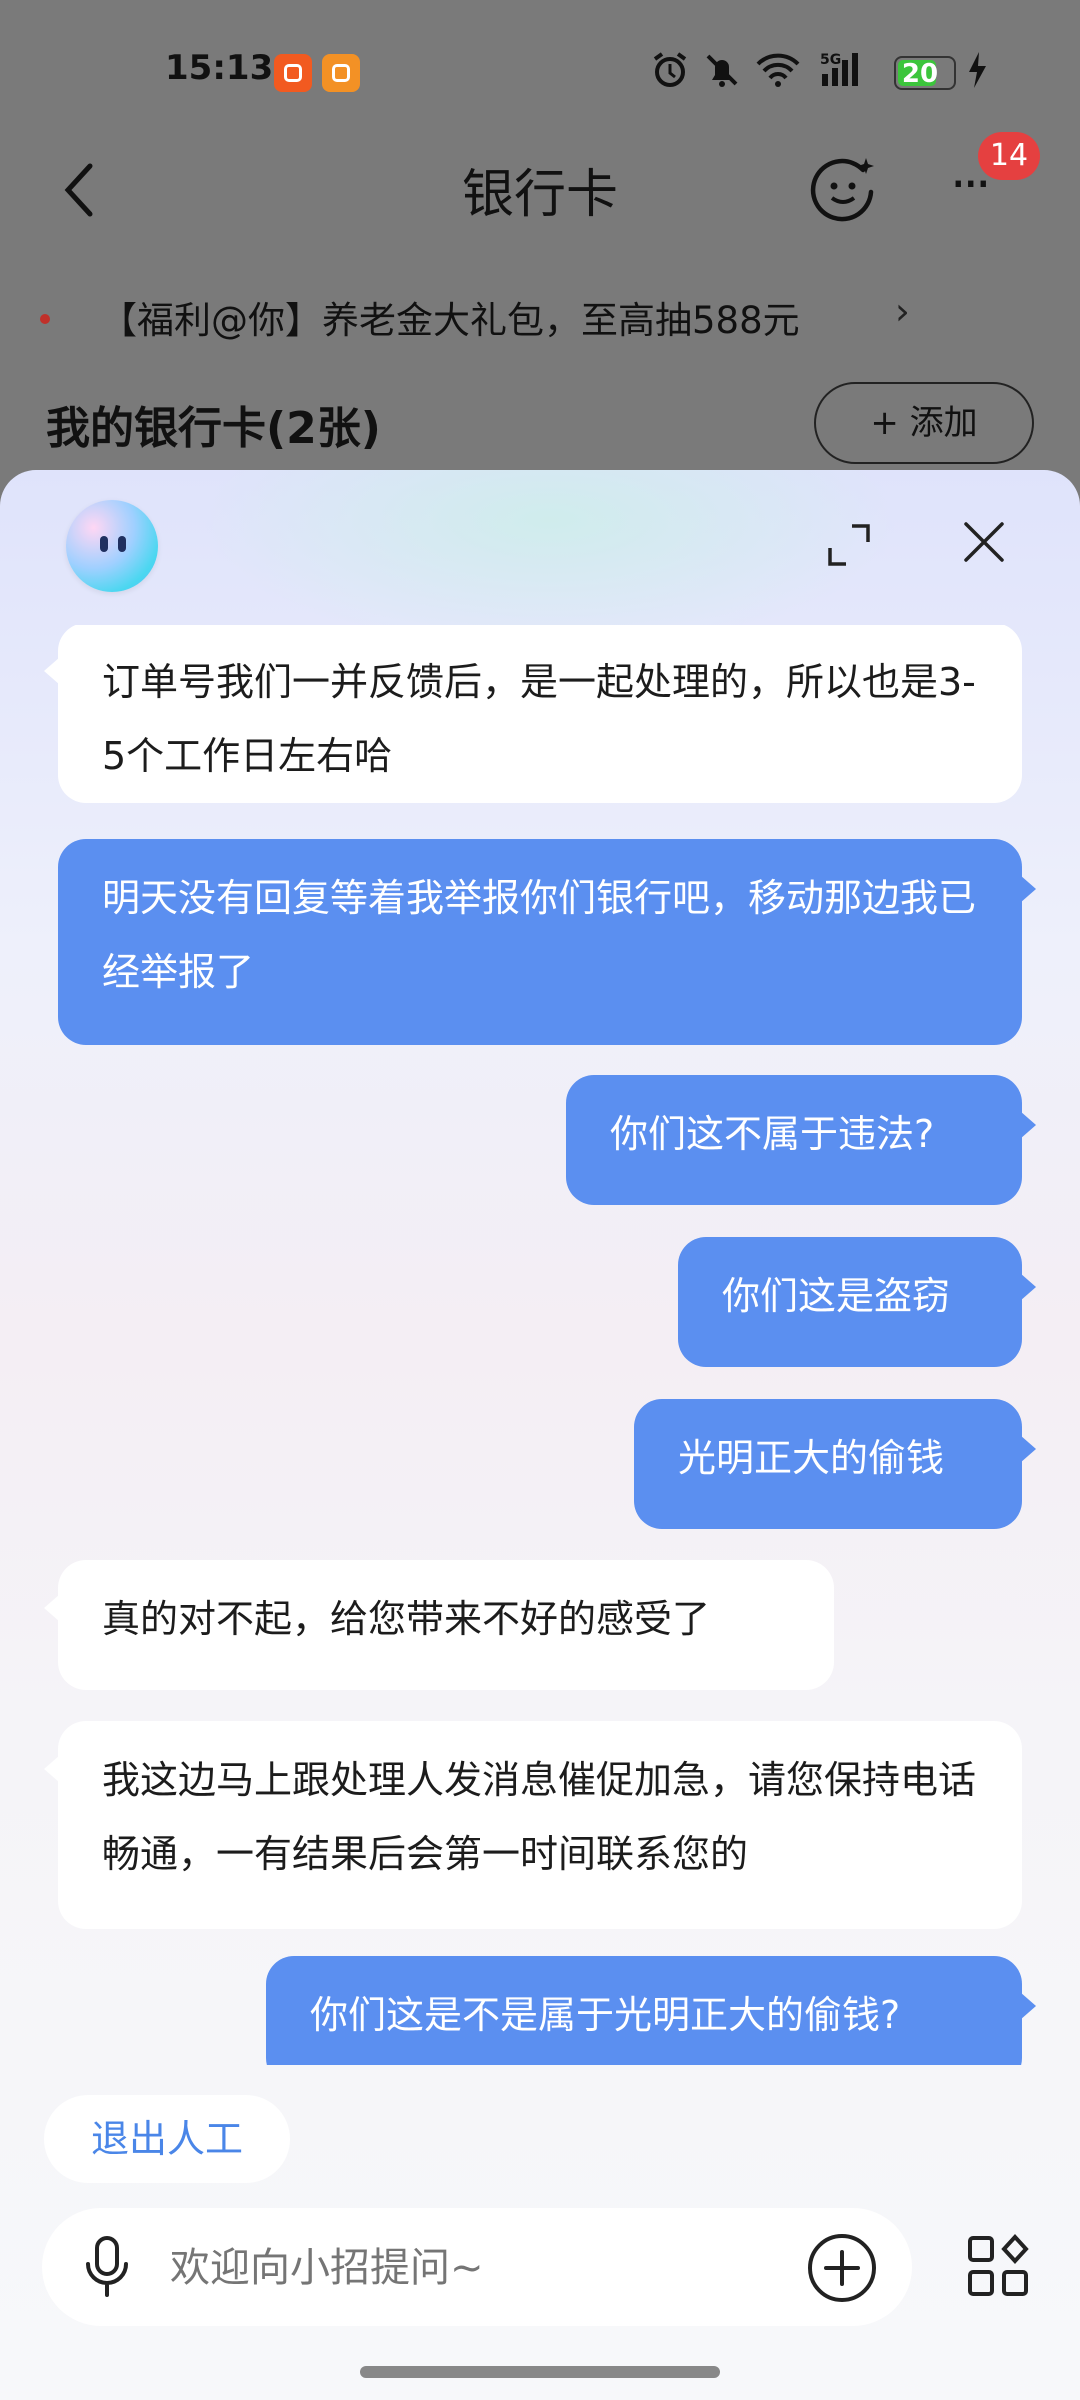 The height and width of the screenshot is (2400, 1080). I want to click on expand-icon, so click(849, 545).